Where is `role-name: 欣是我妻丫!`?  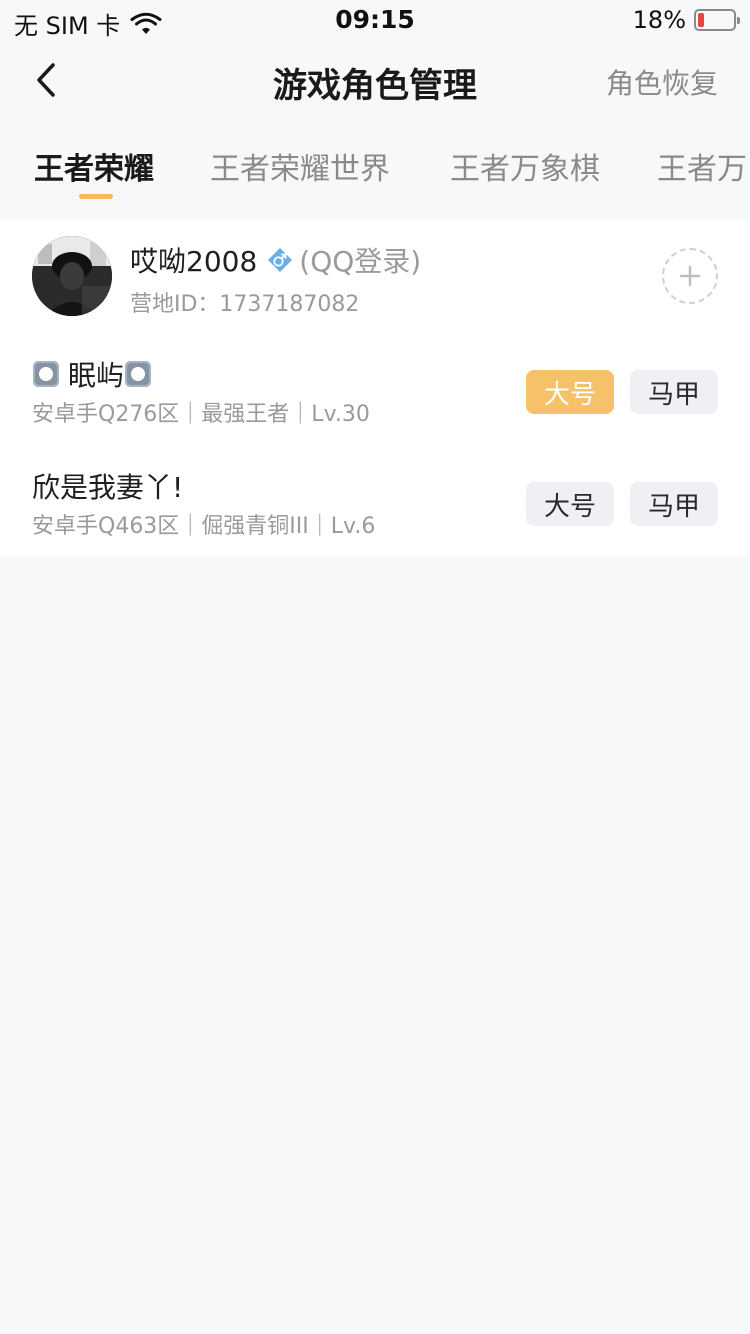 role-name: 欣是我妻丫! is located at coordinates (108, 487).